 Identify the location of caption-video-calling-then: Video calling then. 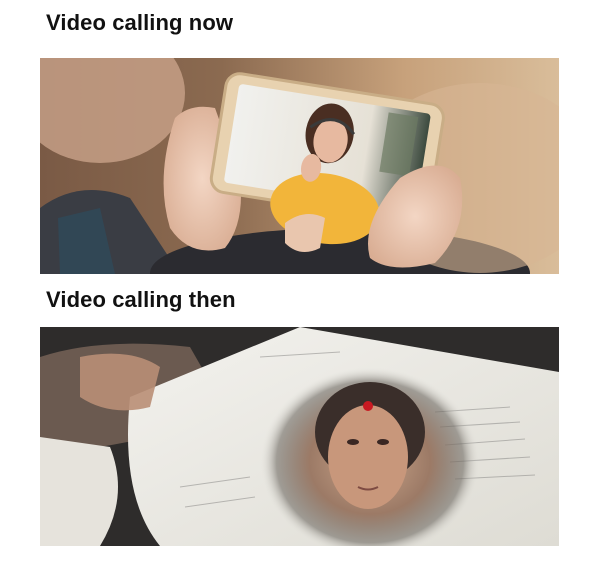
(141, 299).